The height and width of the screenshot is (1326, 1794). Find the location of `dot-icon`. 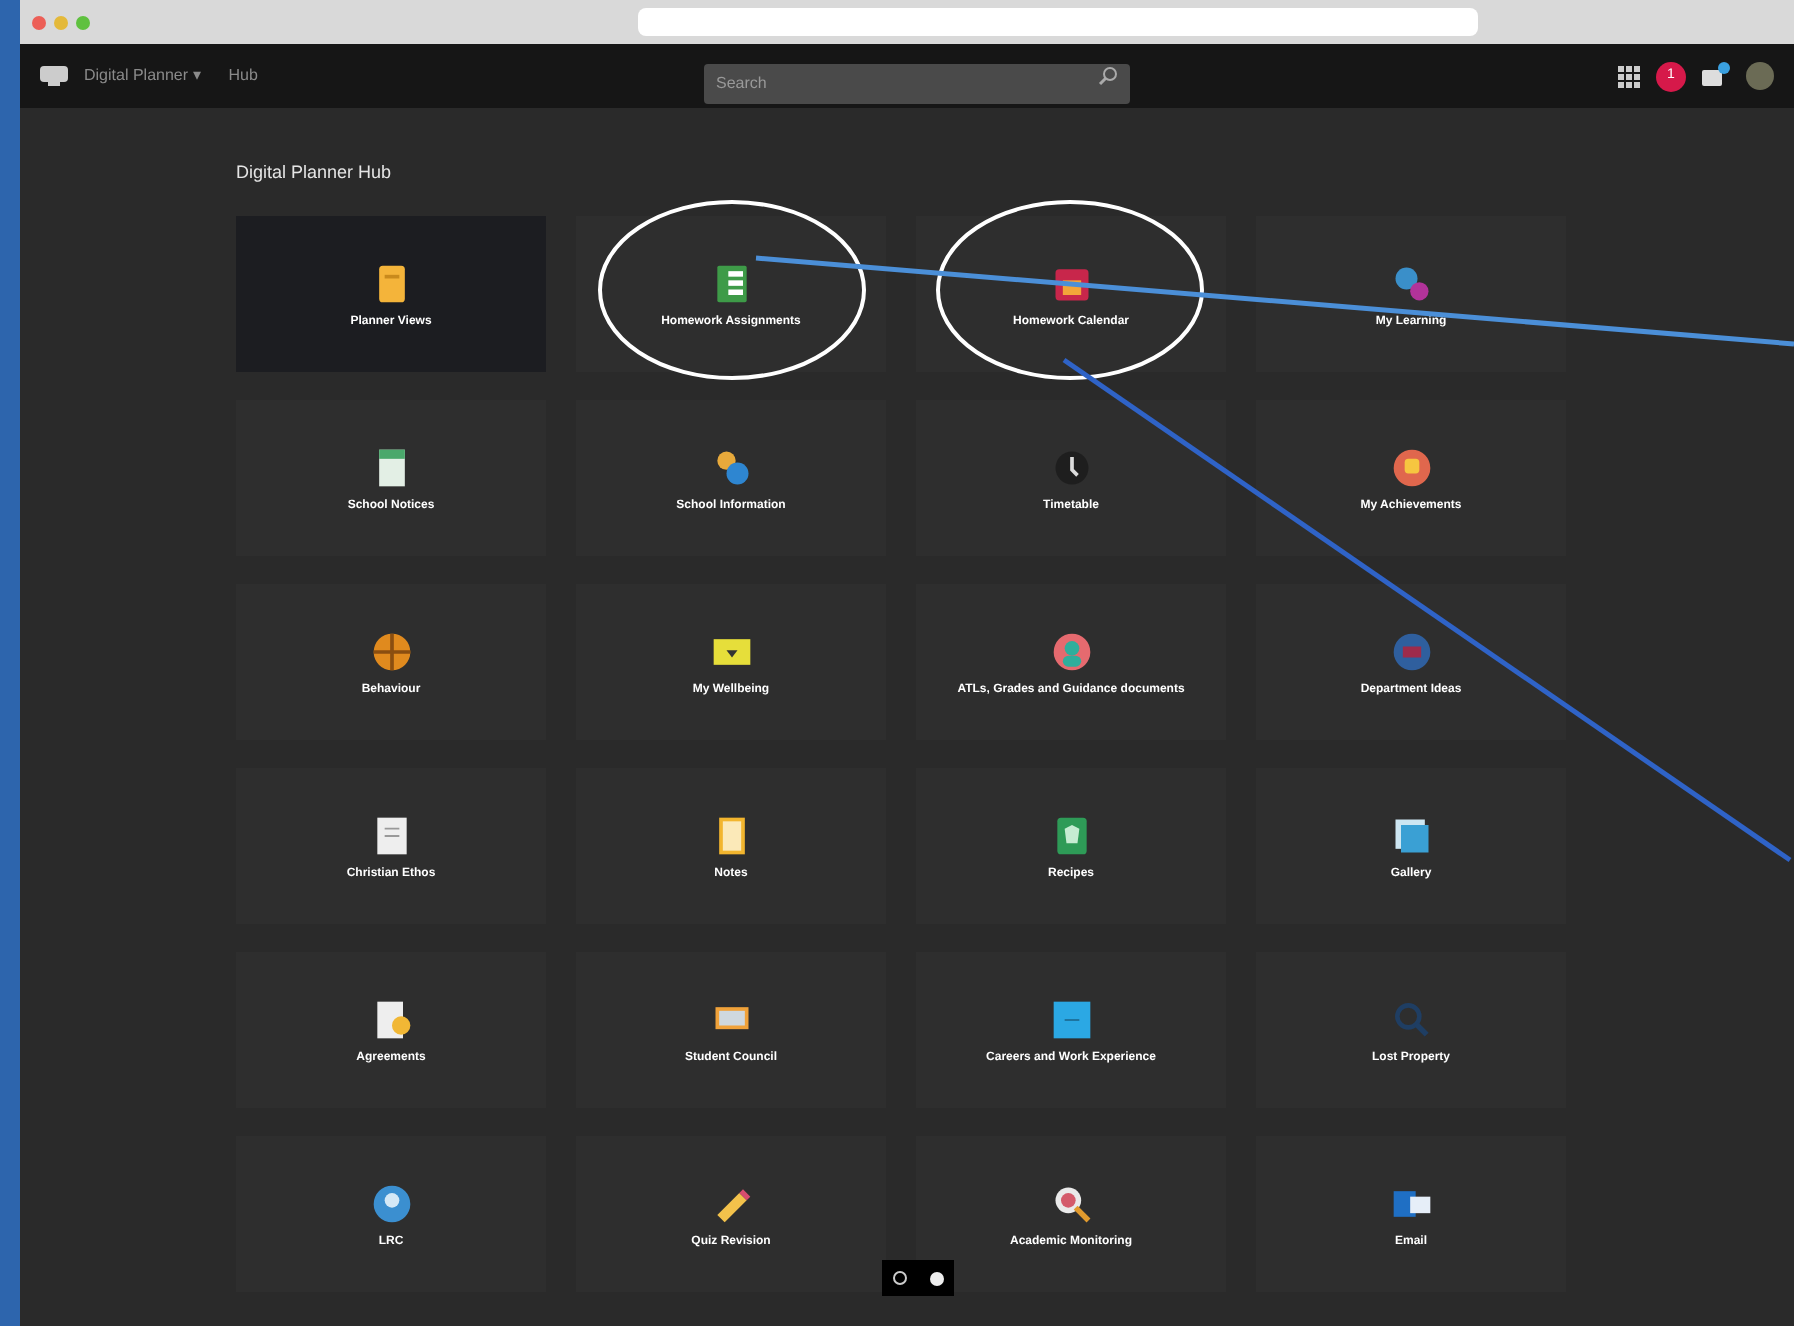

dot-icon is located at coordinates (936, 1278).